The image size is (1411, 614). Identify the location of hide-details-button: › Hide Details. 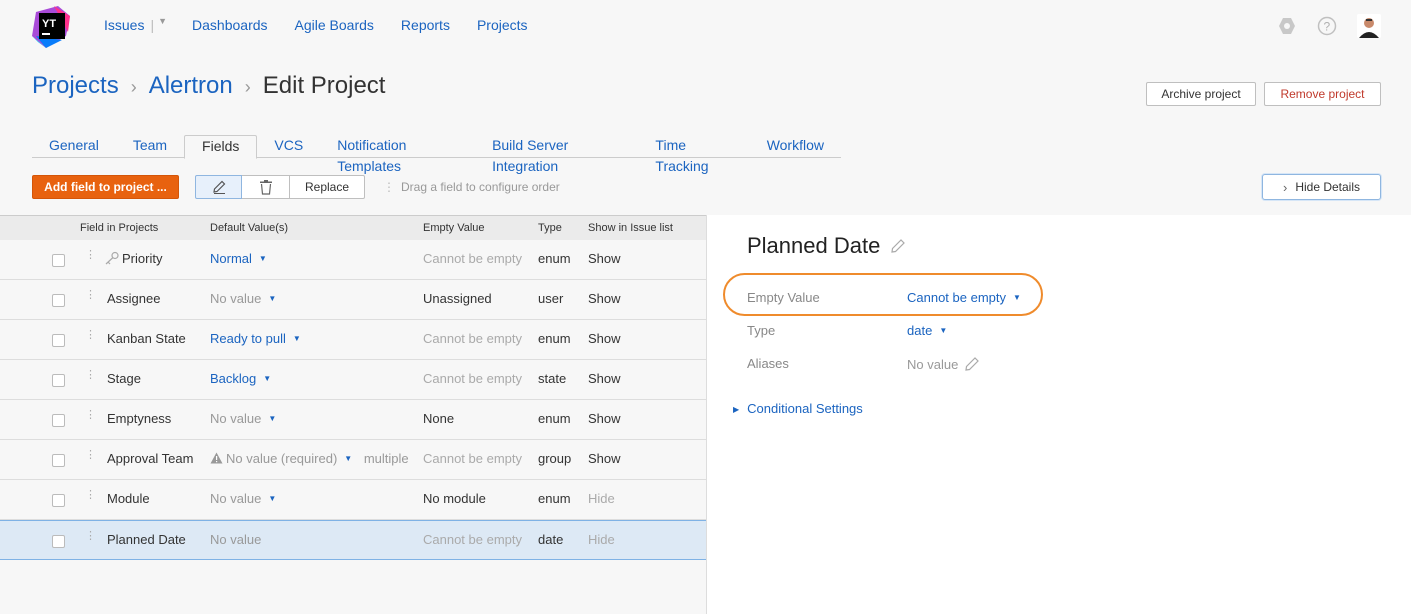
(1321, 187).